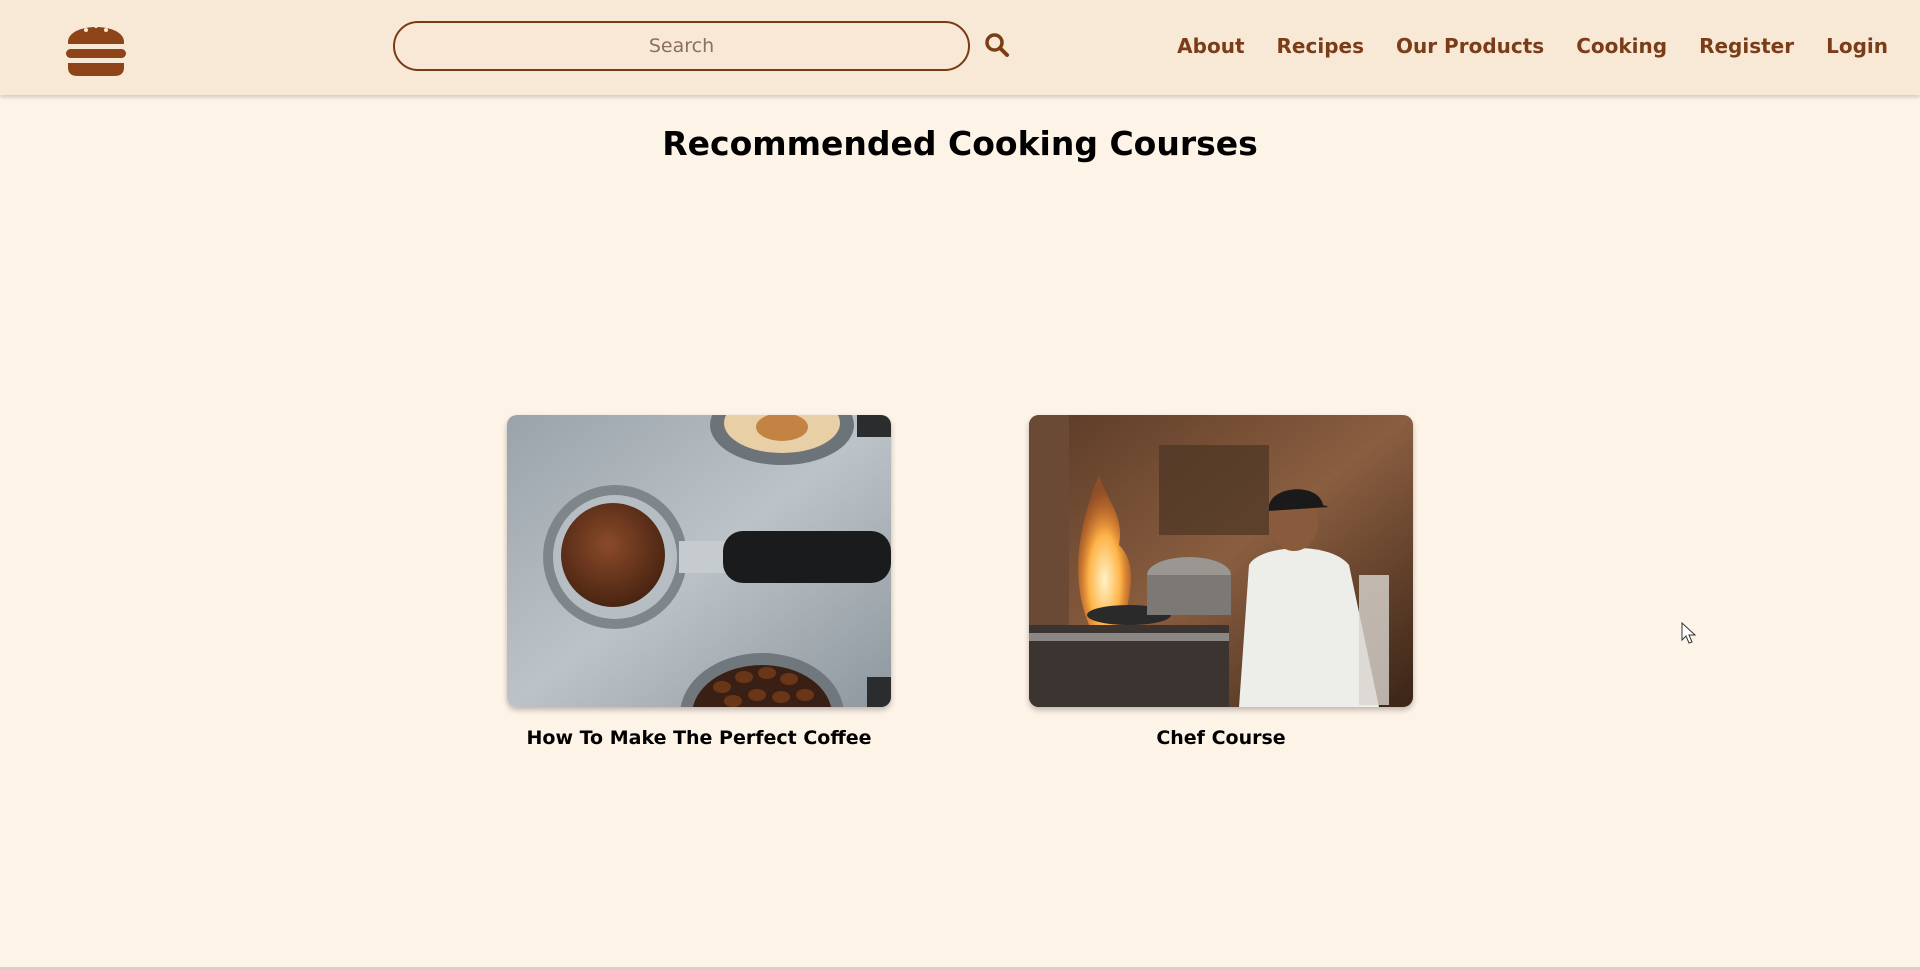 This screenshot has height=970, width=1920. Describe the element at coordinates (699, 738) in the screenshot. I see `course-title: How To Make The Perfect Coffee` at that location.